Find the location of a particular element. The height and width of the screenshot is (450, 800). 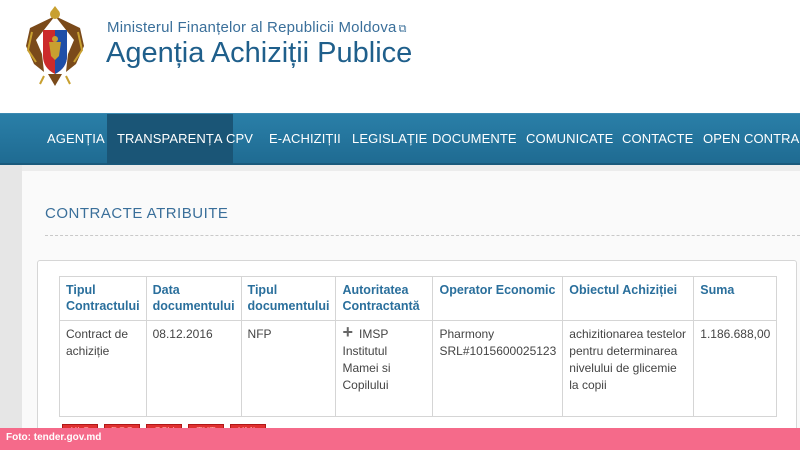

page-title: CONTRACTE ATRIBUITE is located at coordinates (137, 213).